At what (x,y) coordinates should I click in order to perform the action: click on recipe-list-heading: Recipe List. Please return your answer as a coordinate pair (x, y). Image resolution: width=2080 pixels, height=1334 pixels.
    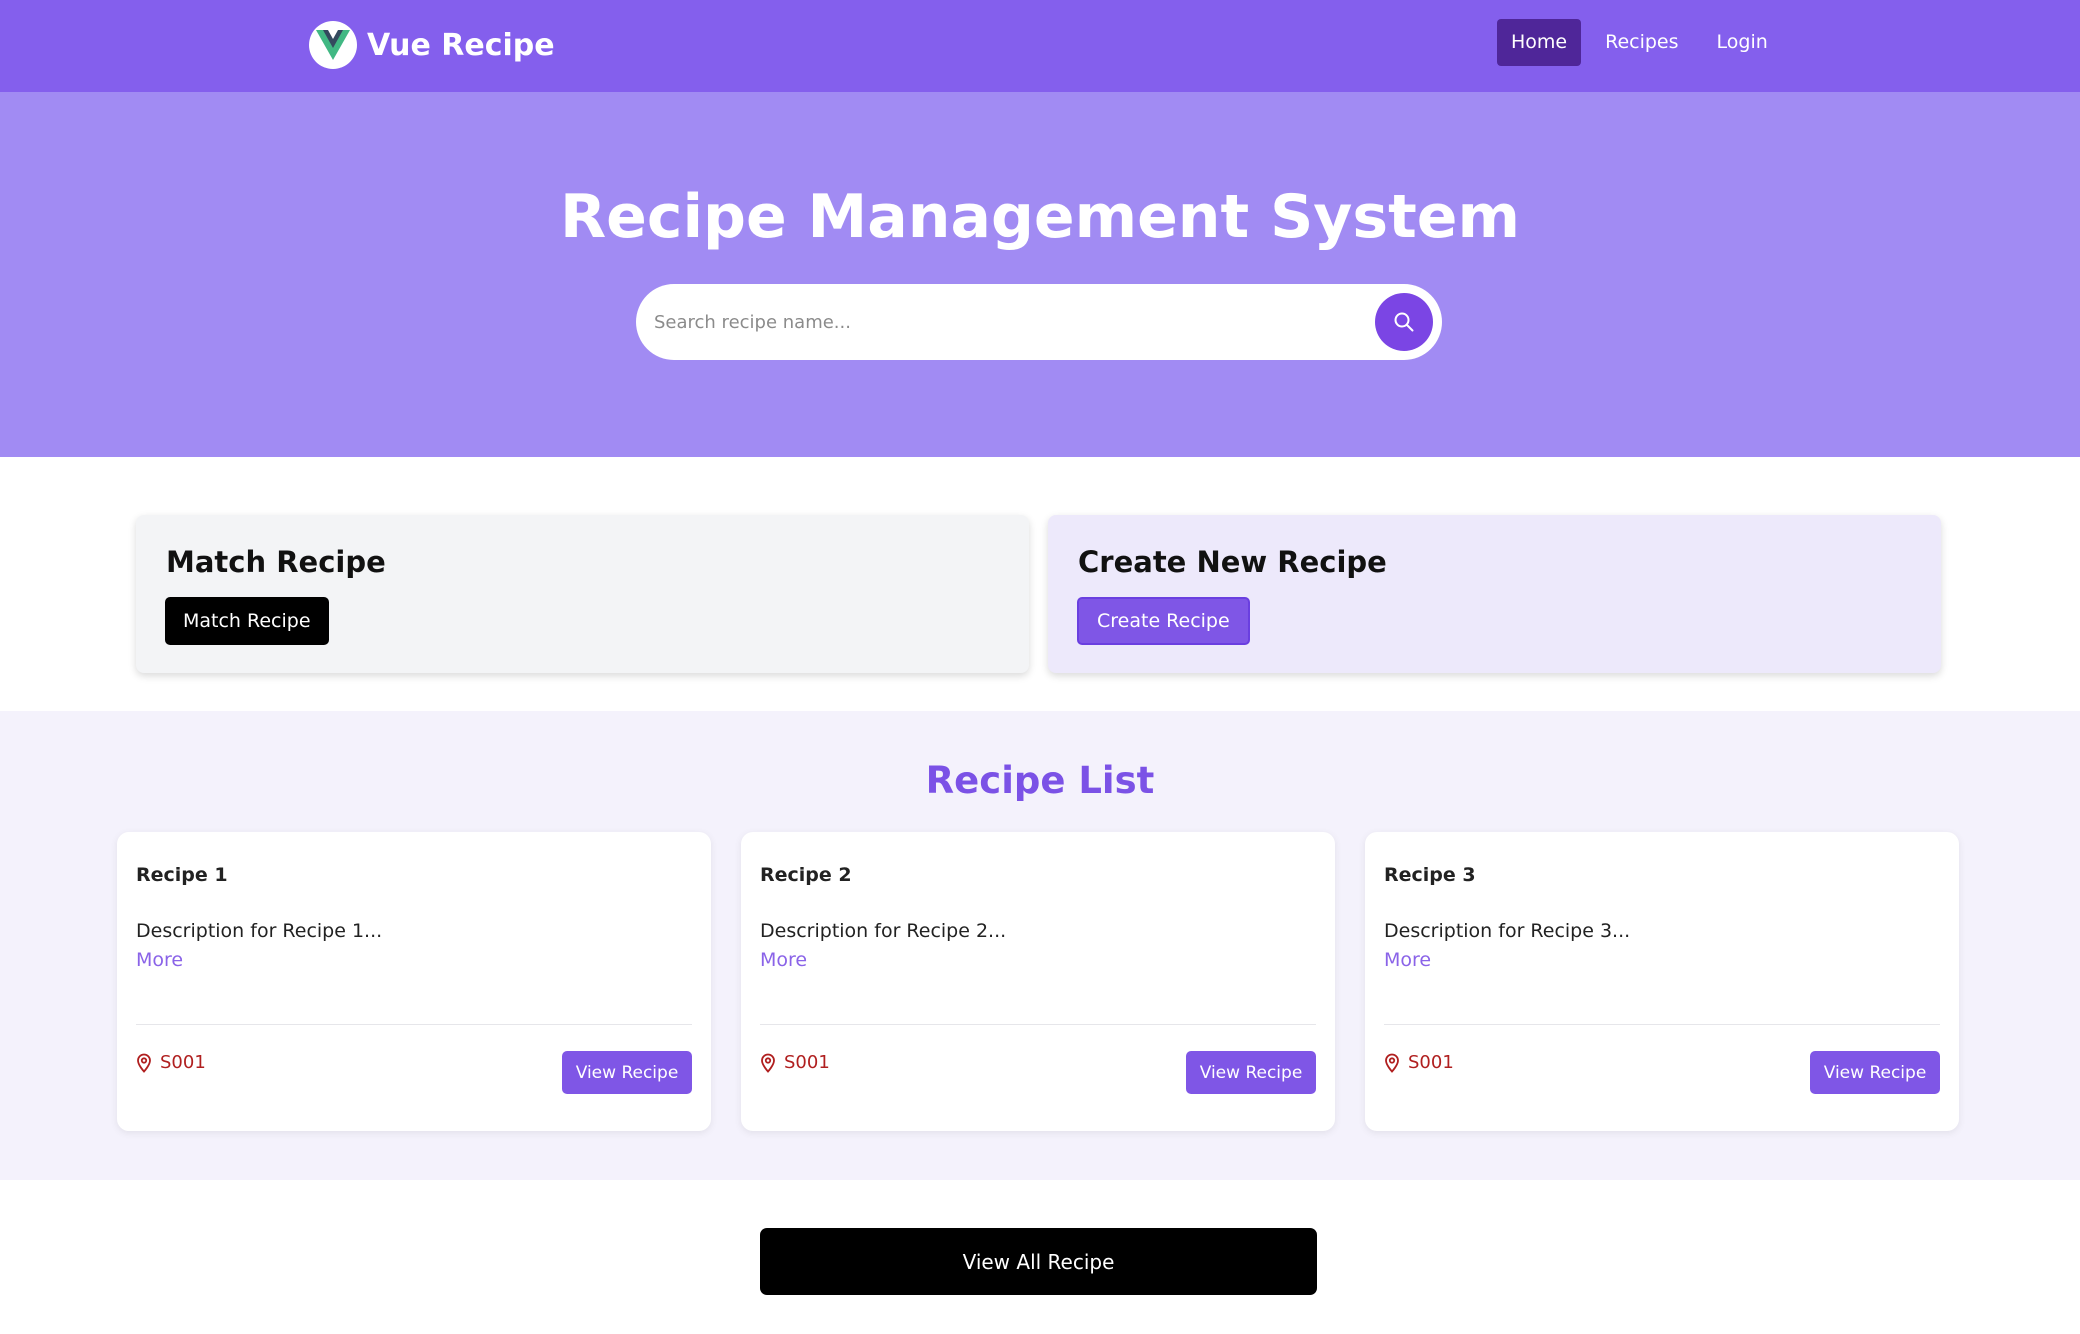
    Looking at the image, I should click on (1040, 780).